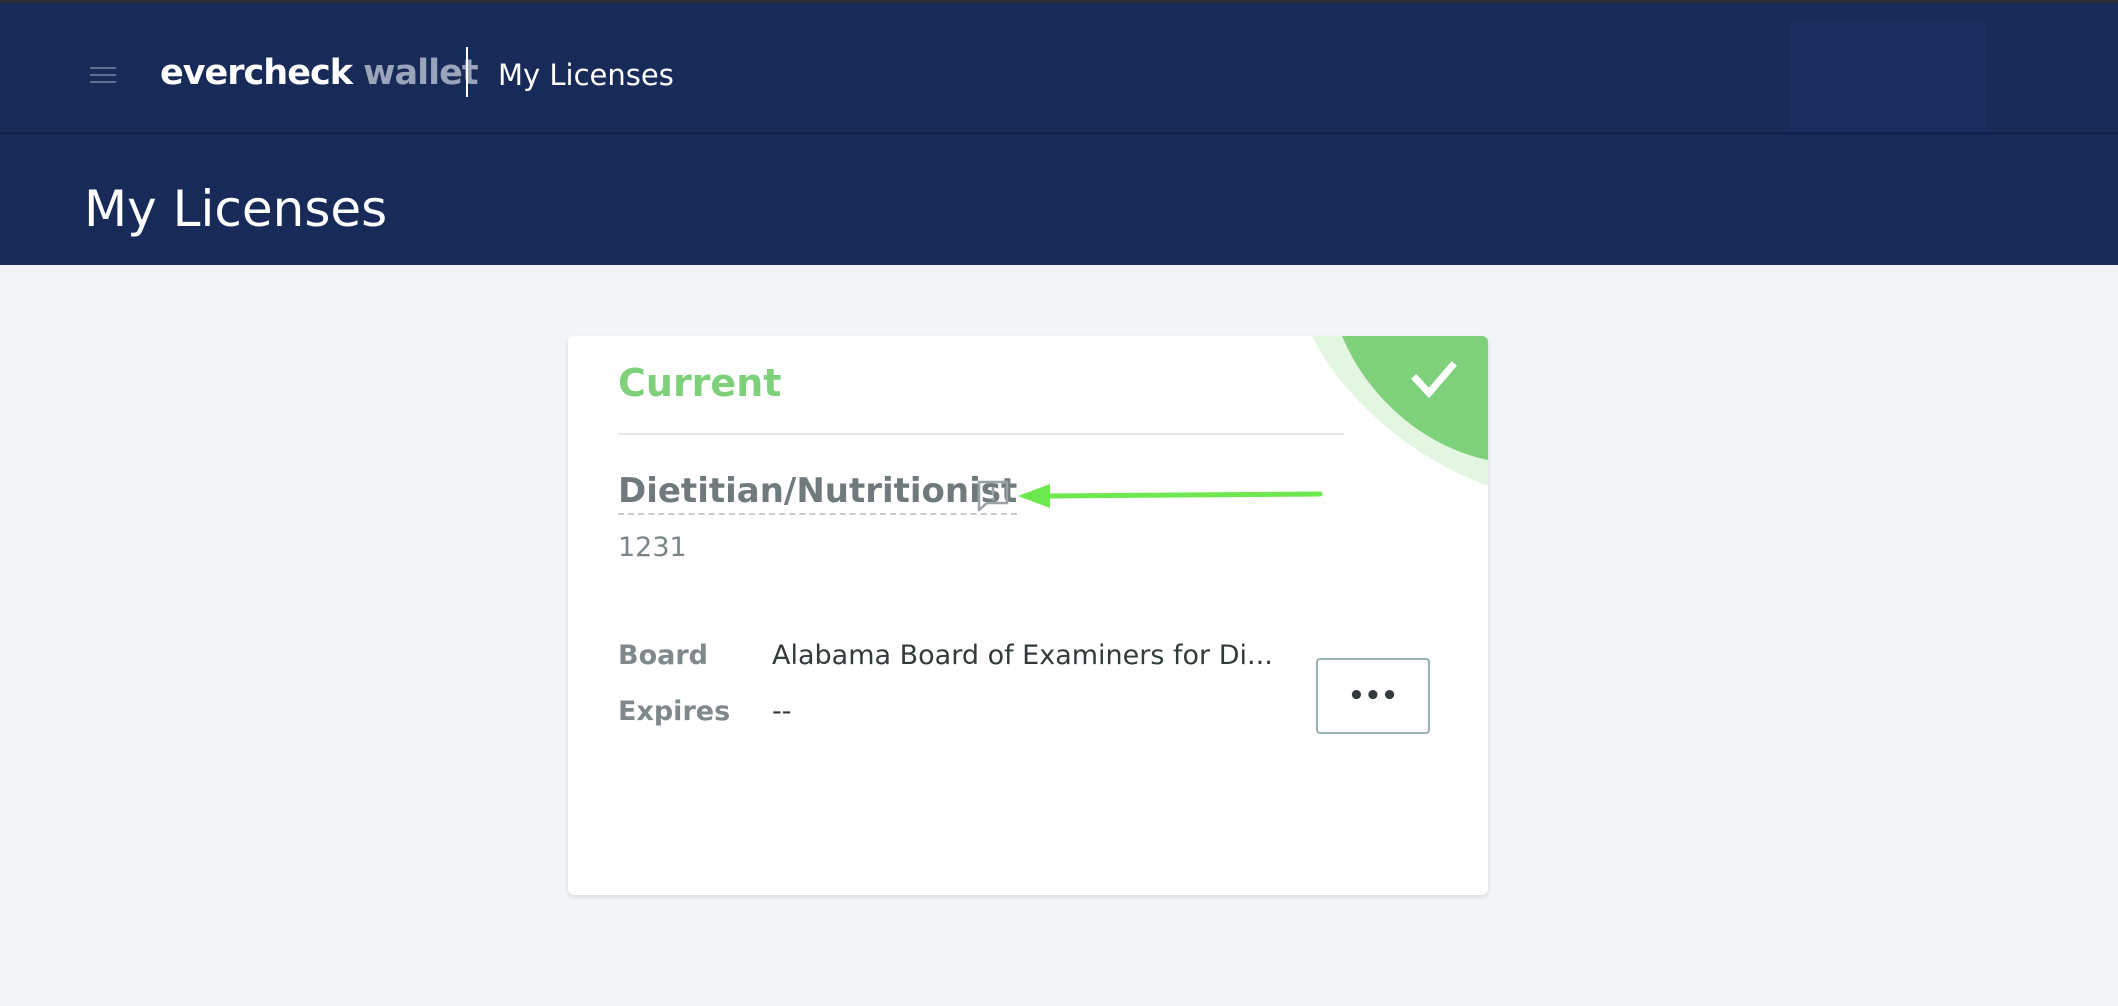  Describe the element at coordinates (993, 496) in the screenshot. I see `comment-alert-icon` at that location.